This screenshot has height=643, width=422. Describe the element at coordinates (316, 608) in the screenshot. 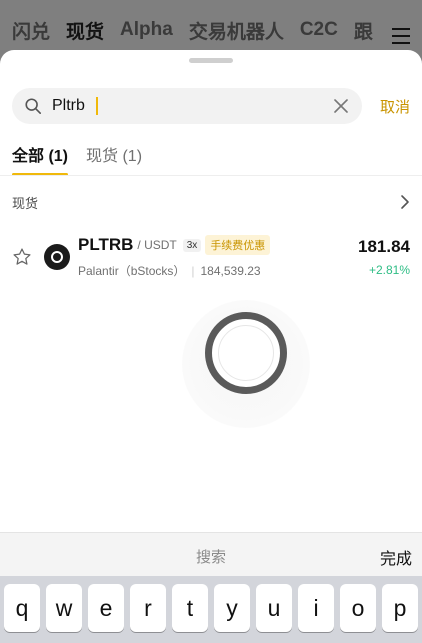

I see `key-i: i` at that location.